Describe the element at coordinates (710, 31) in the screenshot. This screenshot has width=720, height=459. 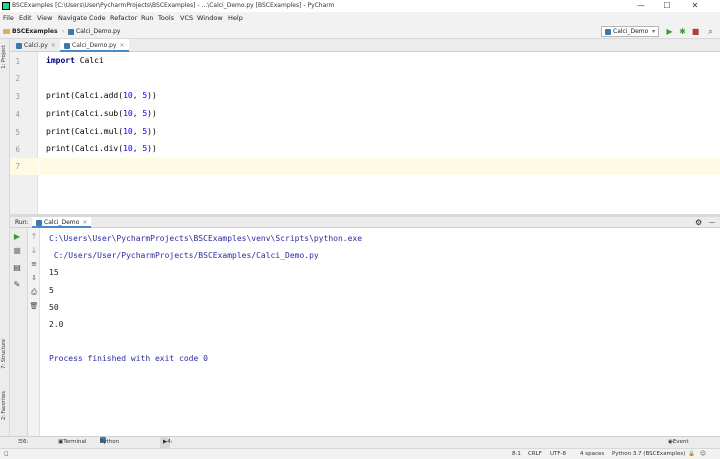
I see `search-icon: ⌕` at that location.